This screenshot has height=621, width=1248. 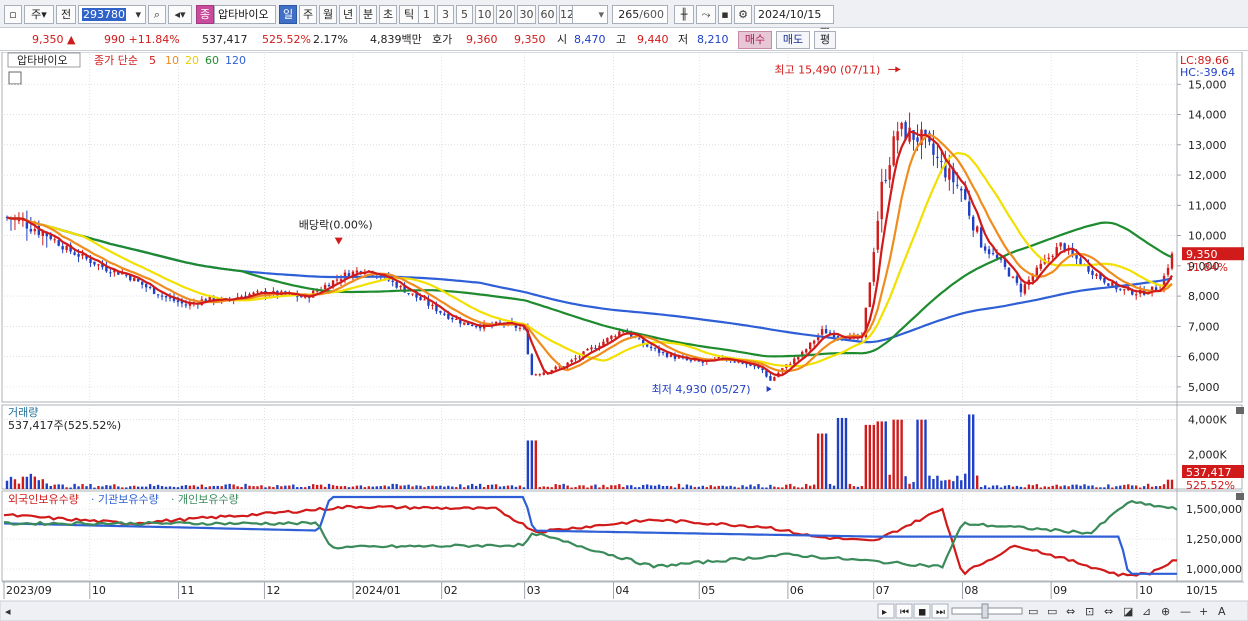 I want to click on open-label: 시, so click(x=562, y=39).